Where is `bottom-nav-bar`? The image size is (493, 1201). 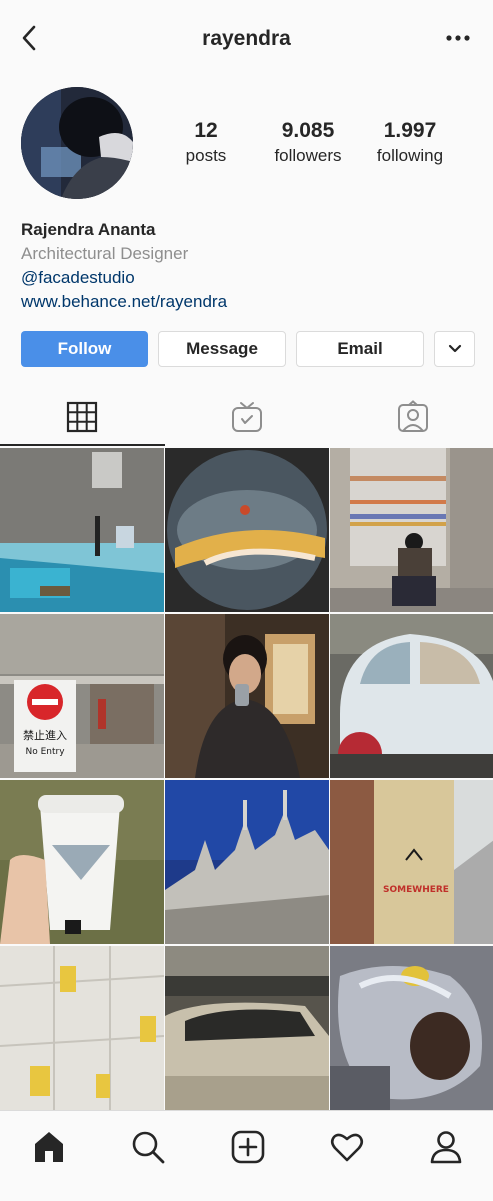
bottom-nav-bar is located at coordinates (246, 1155).